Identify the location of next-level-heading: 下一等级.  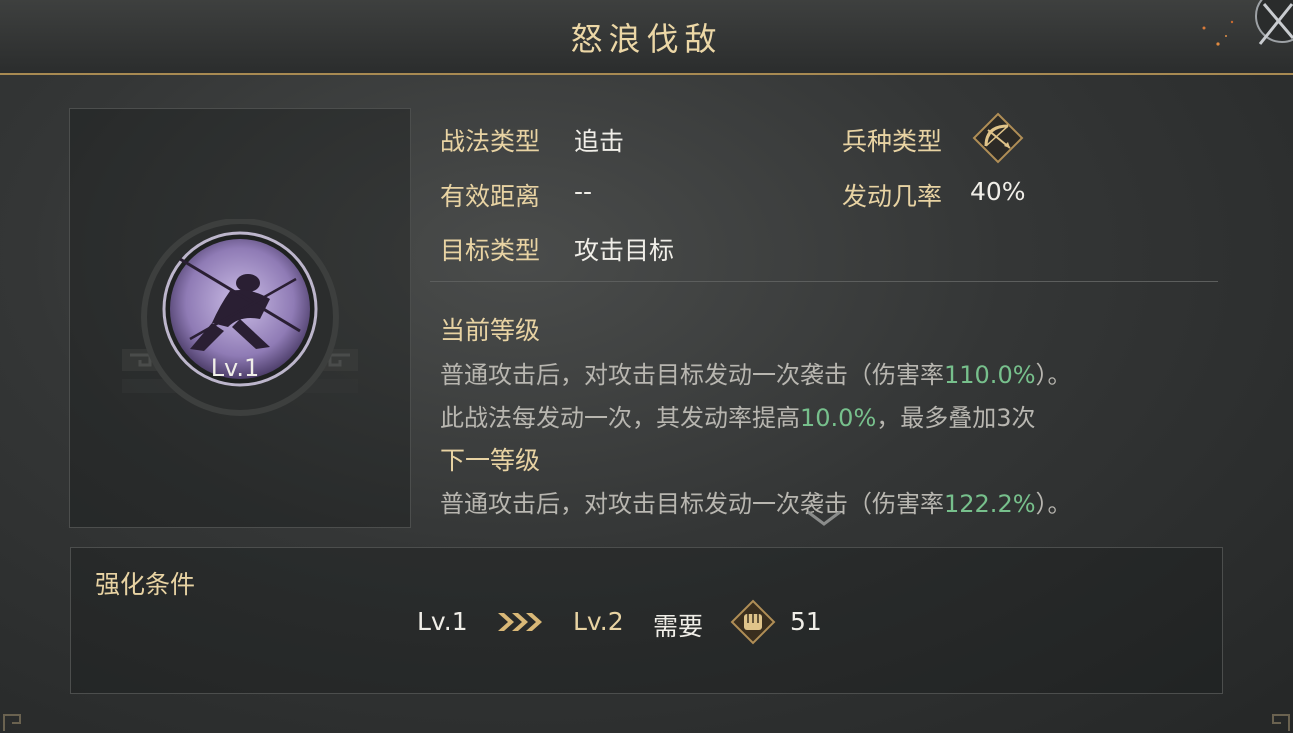
(490, 460).